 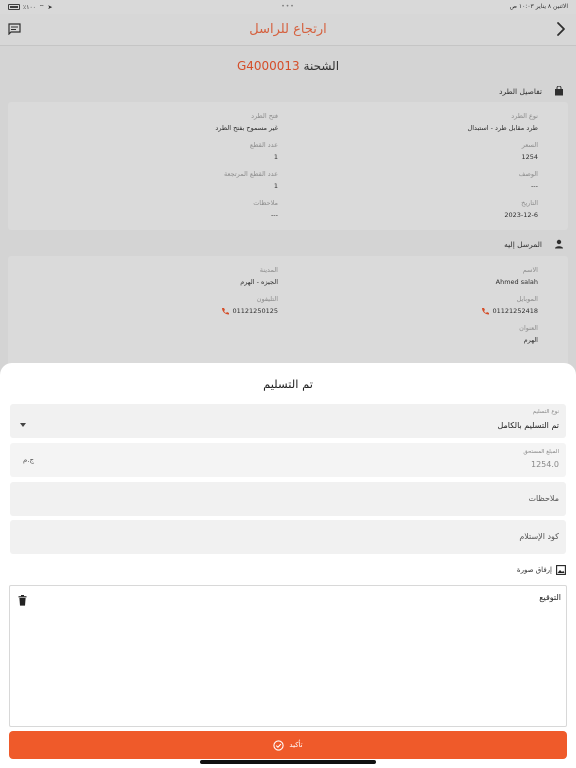 I want to click on sheet-title: تم التسليم, so click(x=288, y=384).